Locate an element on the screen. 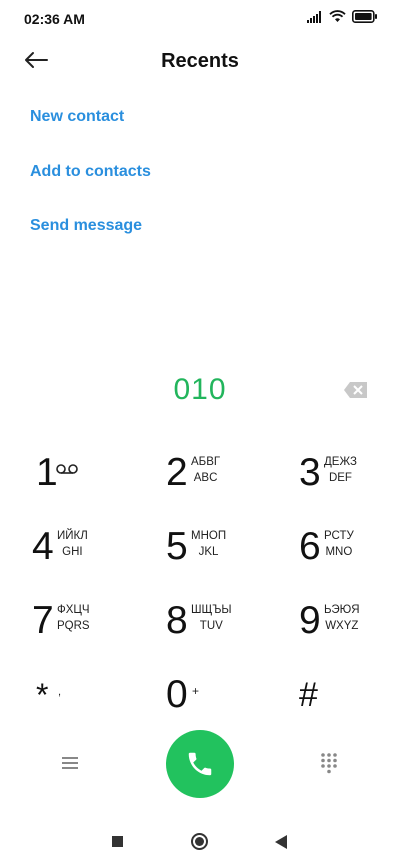  key-digit: * is located at coordinates (42, 695).